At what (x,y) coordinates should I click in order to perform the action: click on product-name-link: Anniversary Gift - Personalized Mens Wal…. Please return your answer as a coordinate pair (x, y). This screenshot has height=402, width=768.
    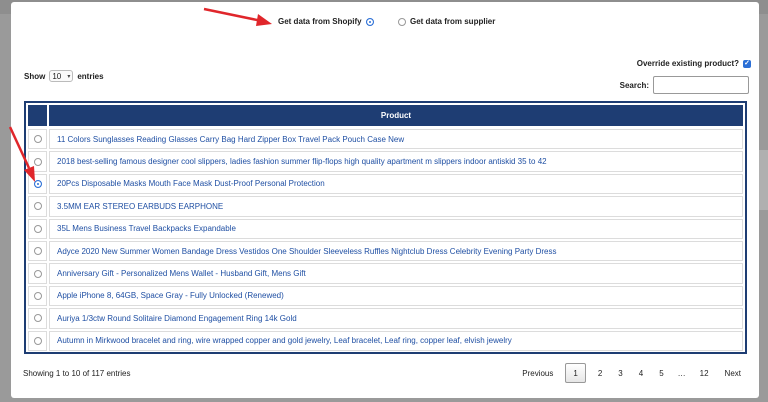
    Looking at the image, I should click on (396, 273).